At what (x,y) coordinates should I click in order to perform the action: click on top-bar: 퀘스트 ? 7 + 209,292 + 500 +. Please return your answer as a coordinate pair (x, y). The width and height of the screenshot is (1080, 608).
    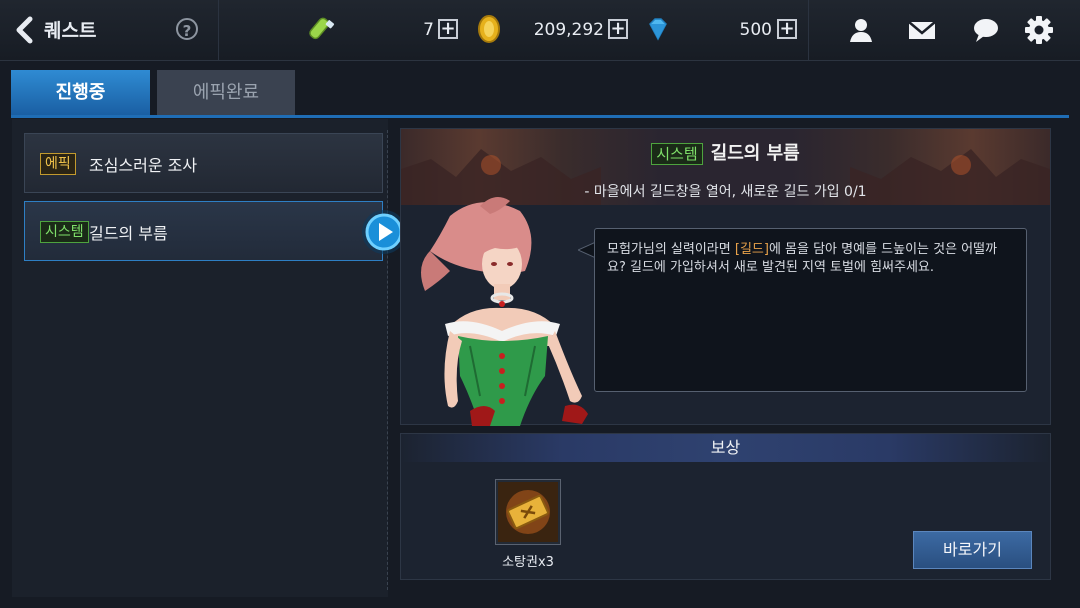
    Looking at the image, I should click on (540, 30).